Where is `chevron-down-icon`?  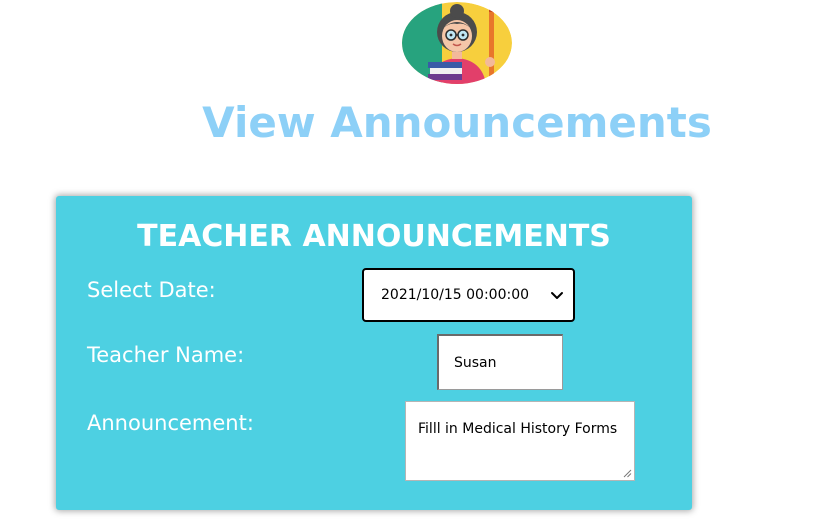
chevron-down-icon is located at coordinates (557, 295).